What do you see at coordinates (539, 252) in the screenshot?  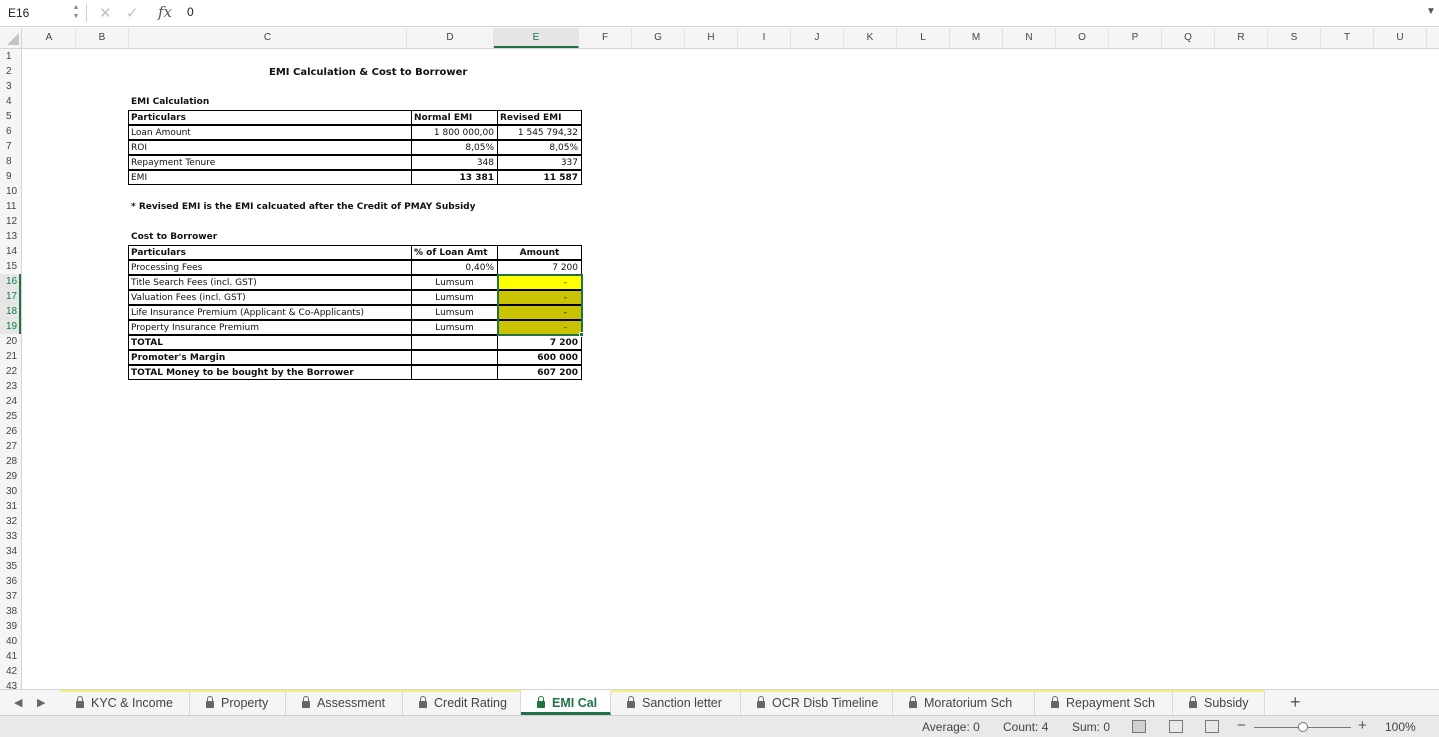 I see `cost-header-amount: Amount` at bounding box center [539, 252].